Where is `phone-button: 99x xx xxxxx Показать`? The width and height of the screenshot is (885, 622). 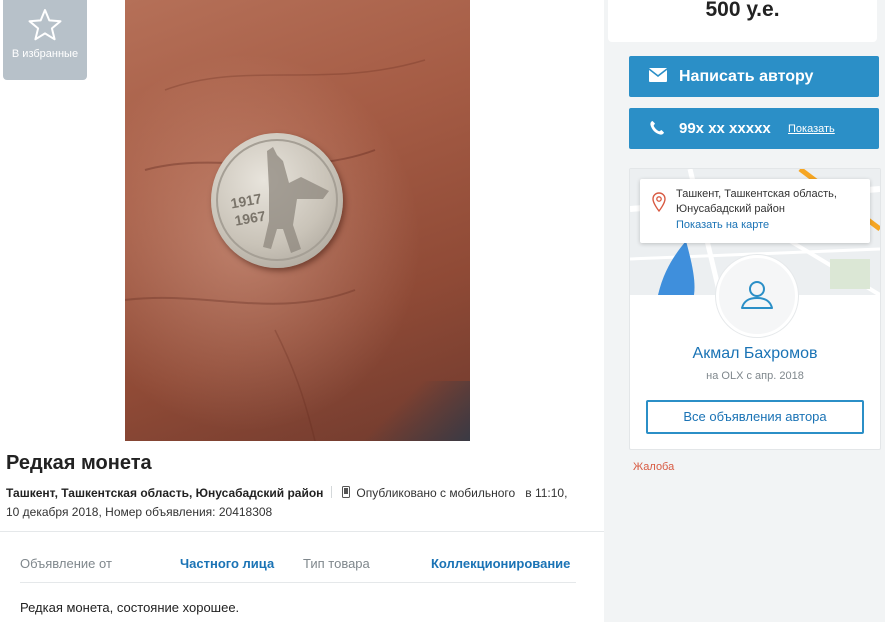
phone-button: 99x xx xxxxx Показать is located at coordinates (754, 128).